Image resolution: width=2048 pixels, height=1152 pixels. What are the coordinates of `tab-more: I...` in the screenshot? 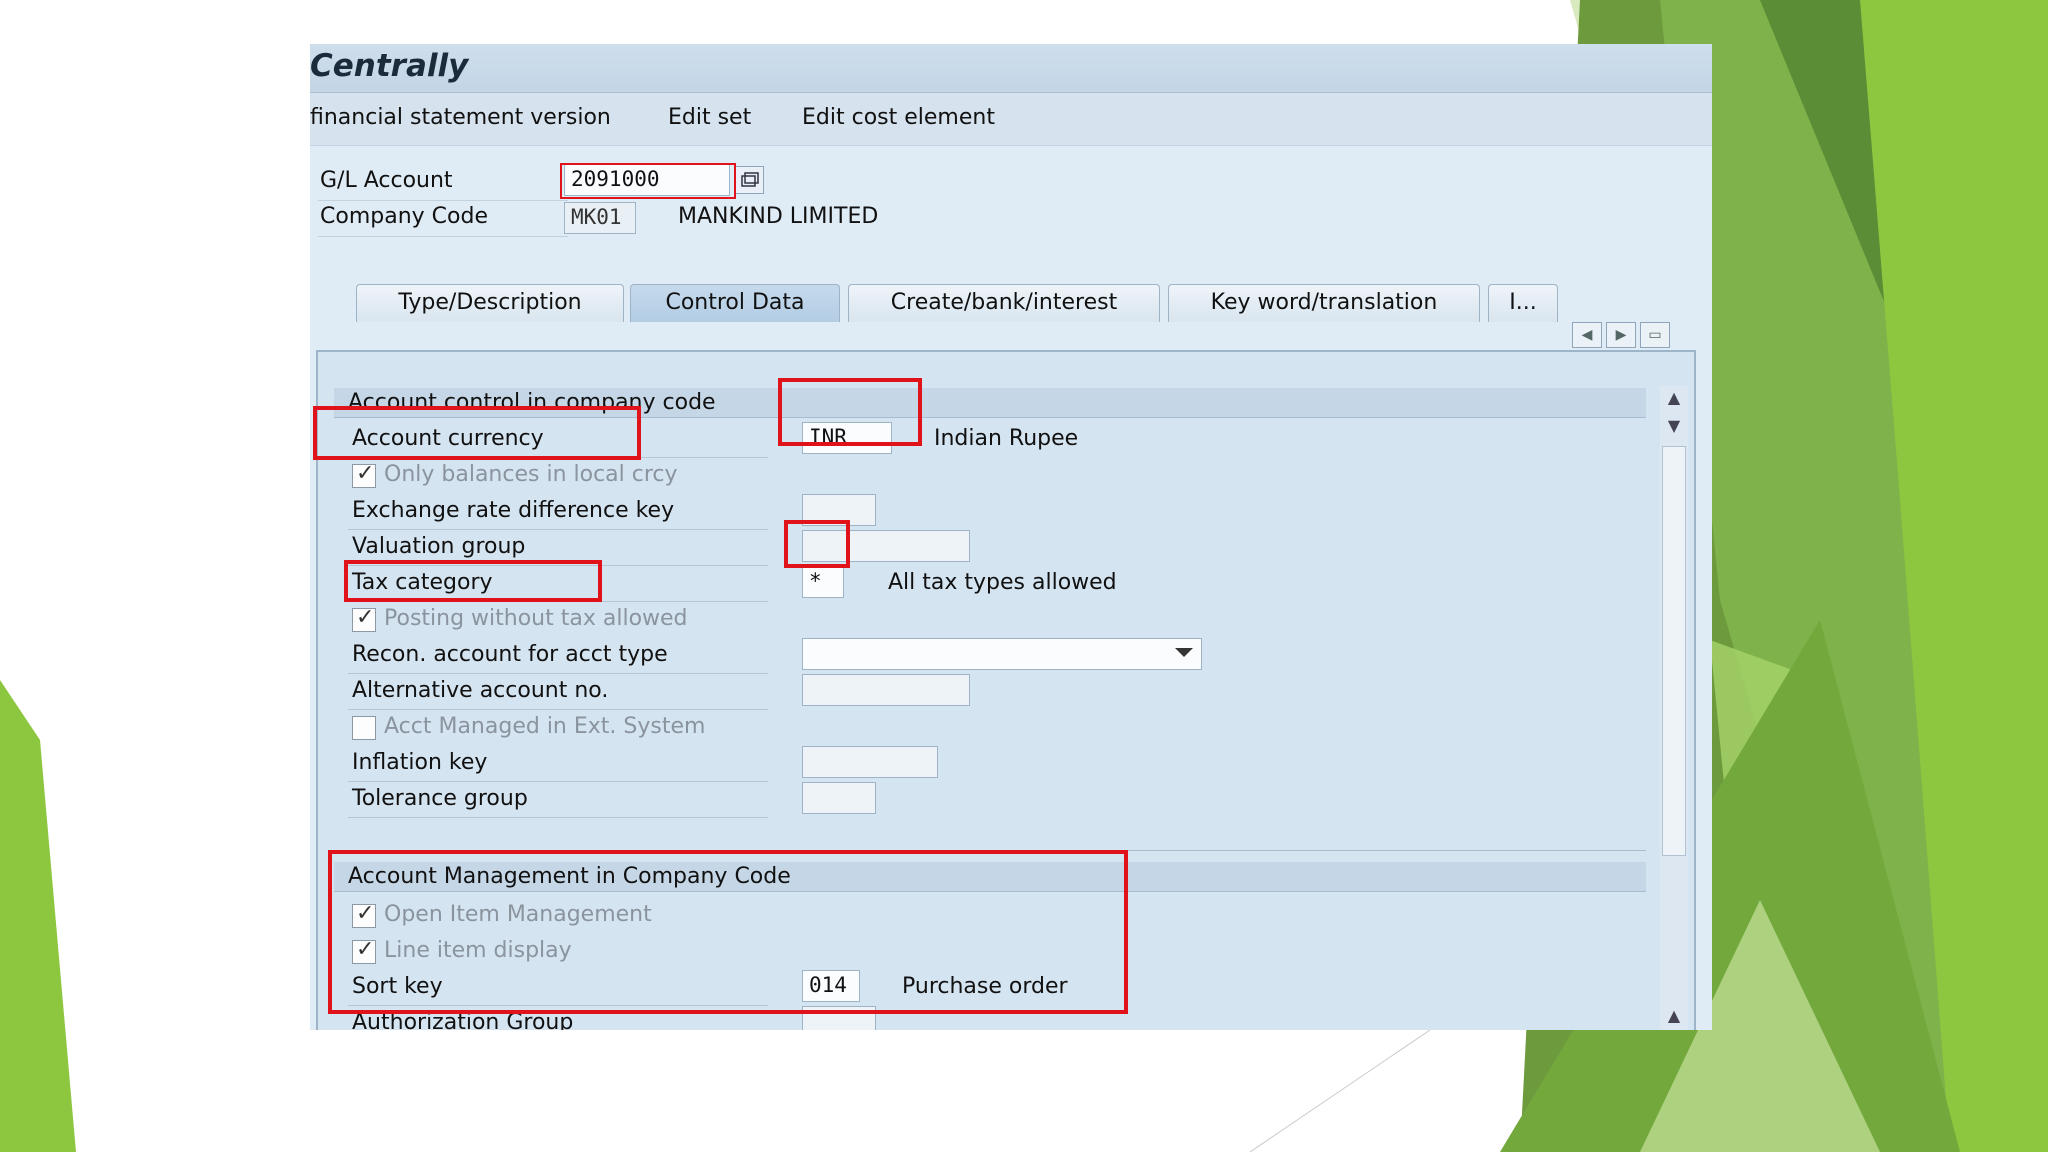 It's located at (1523, 303).